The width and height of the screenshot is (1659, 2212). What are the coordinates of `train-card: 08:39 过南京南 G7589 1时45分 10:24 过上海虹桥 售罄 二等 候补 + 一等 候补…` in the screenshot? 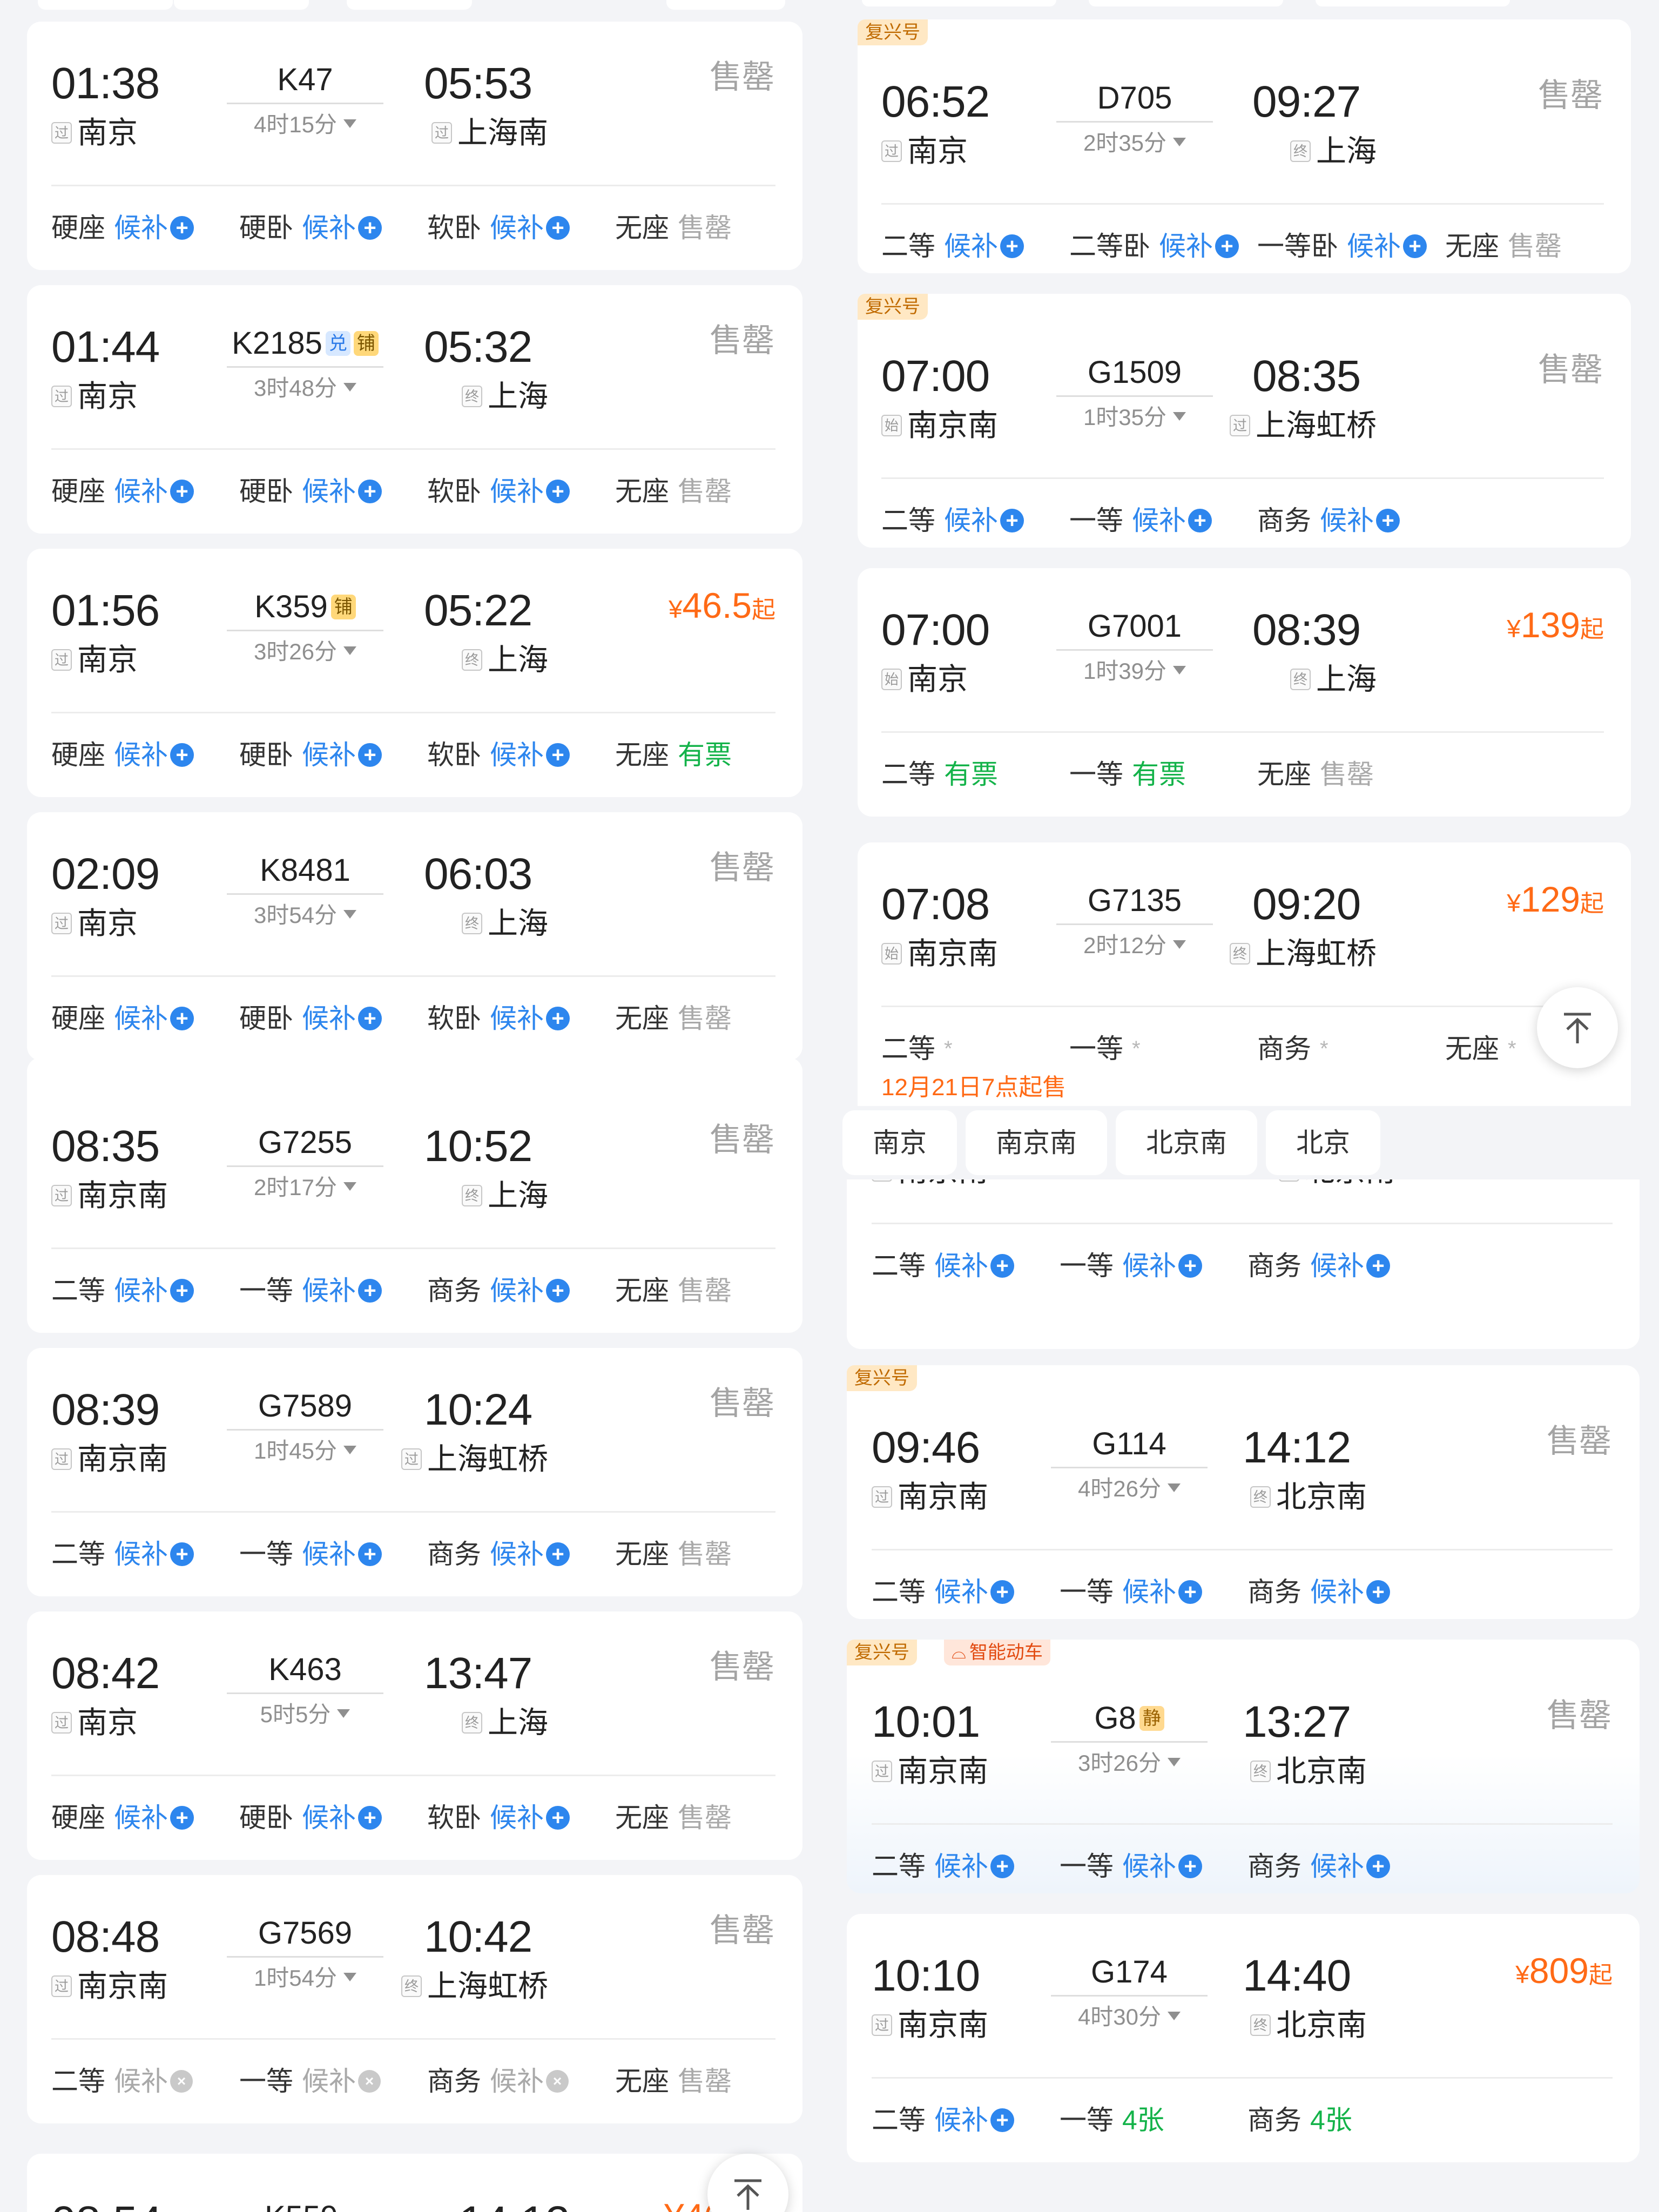 It's located at (414, 1472).